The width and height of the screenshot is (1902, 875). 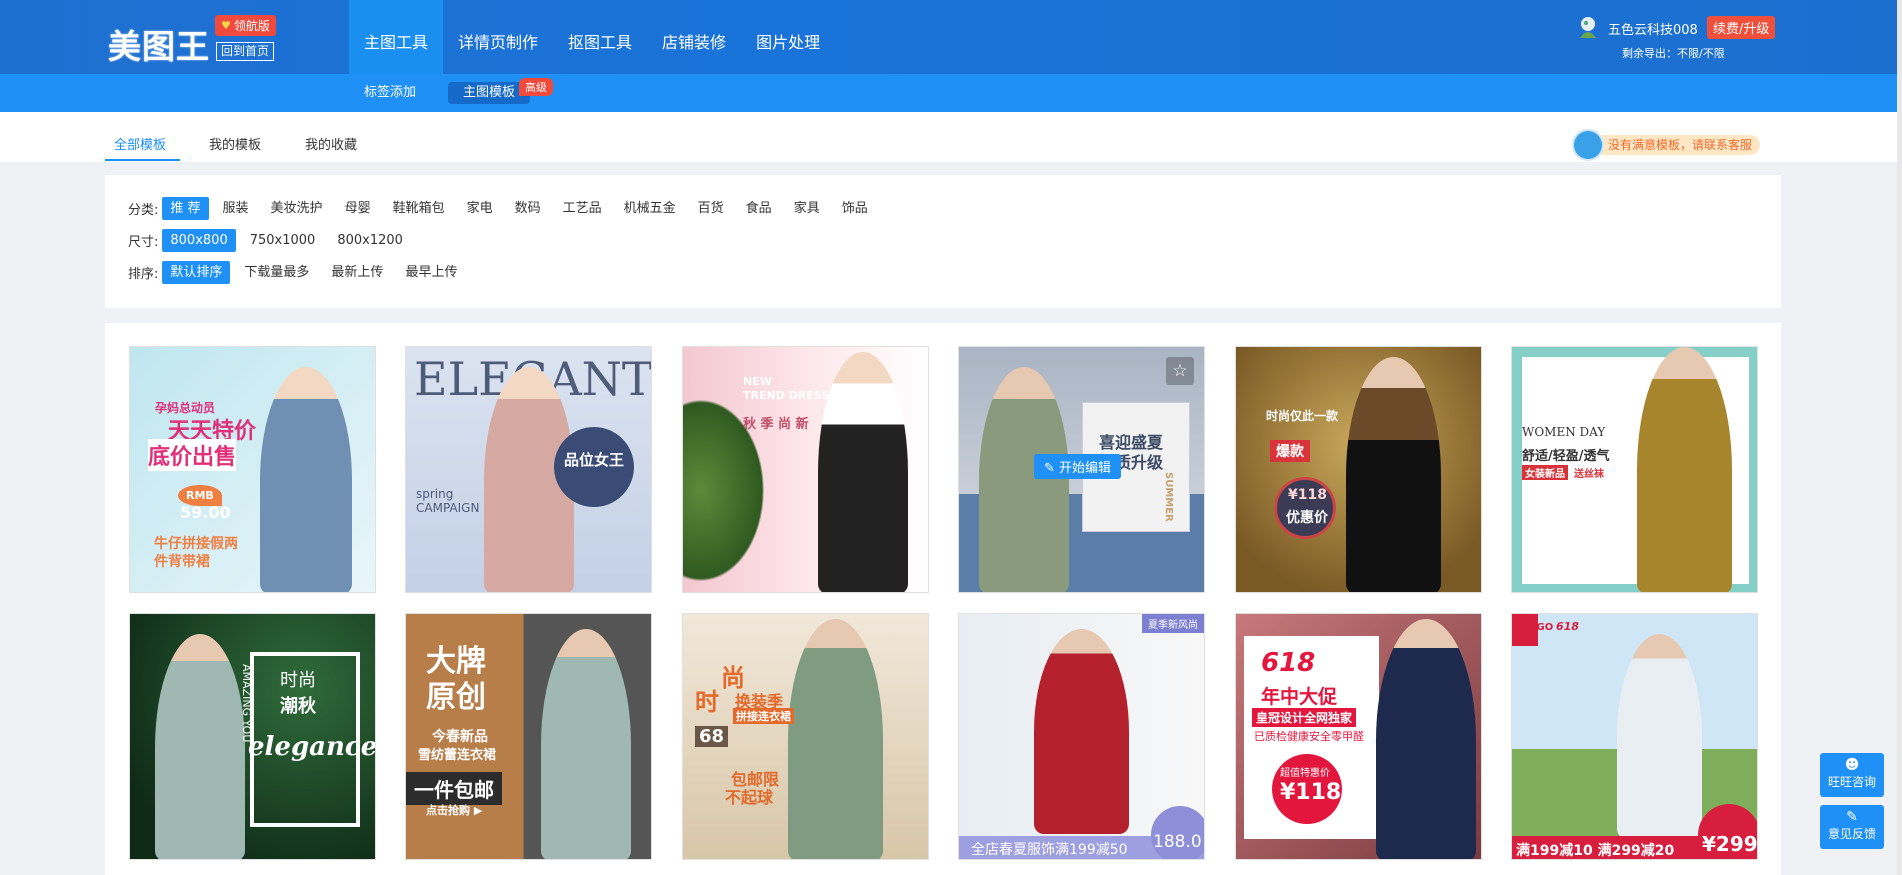 What do you see at coordinates (312, 747) in the screenshot?
I see `card-text: elegance` at bounding box center [312, 747].